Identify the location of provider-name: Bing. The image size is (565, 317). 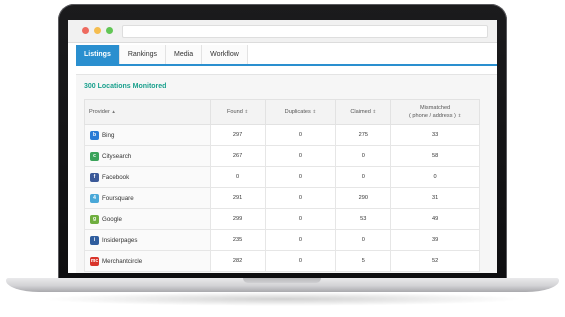
(108, 135).